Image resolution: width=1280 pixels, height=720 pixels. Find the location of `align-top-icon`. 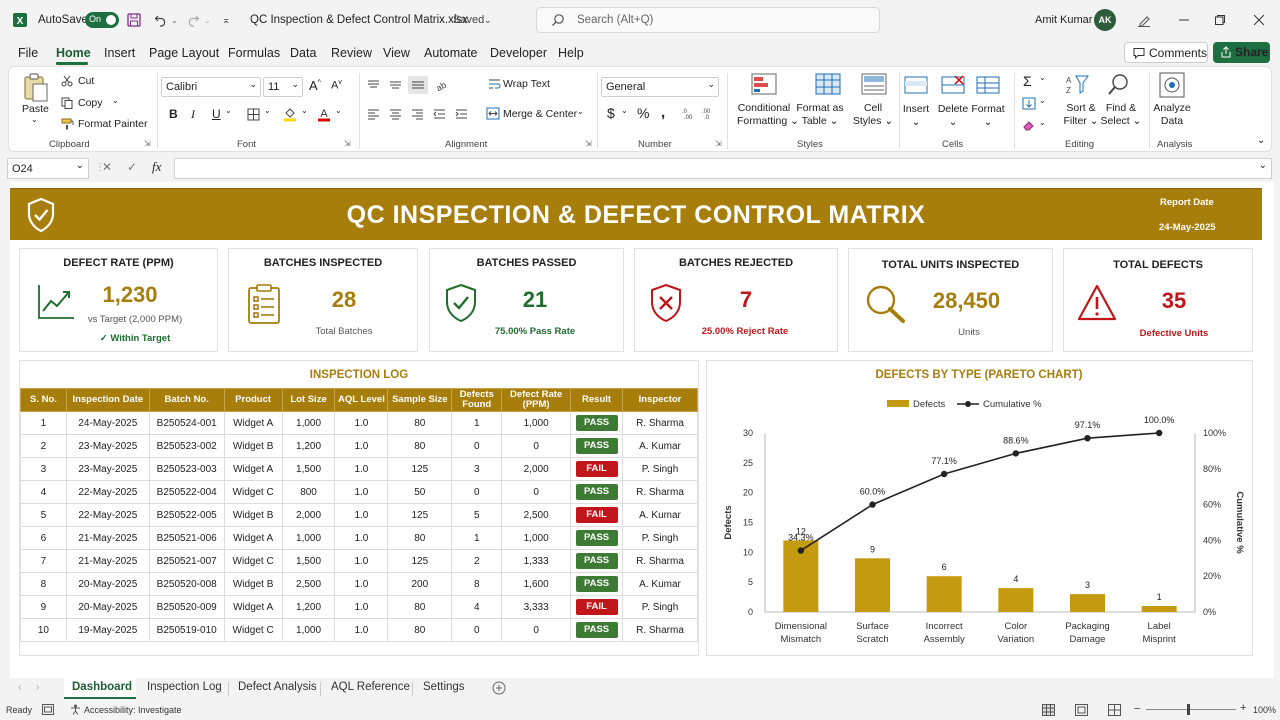

align-top-icon is located at coordinates (373, 85).